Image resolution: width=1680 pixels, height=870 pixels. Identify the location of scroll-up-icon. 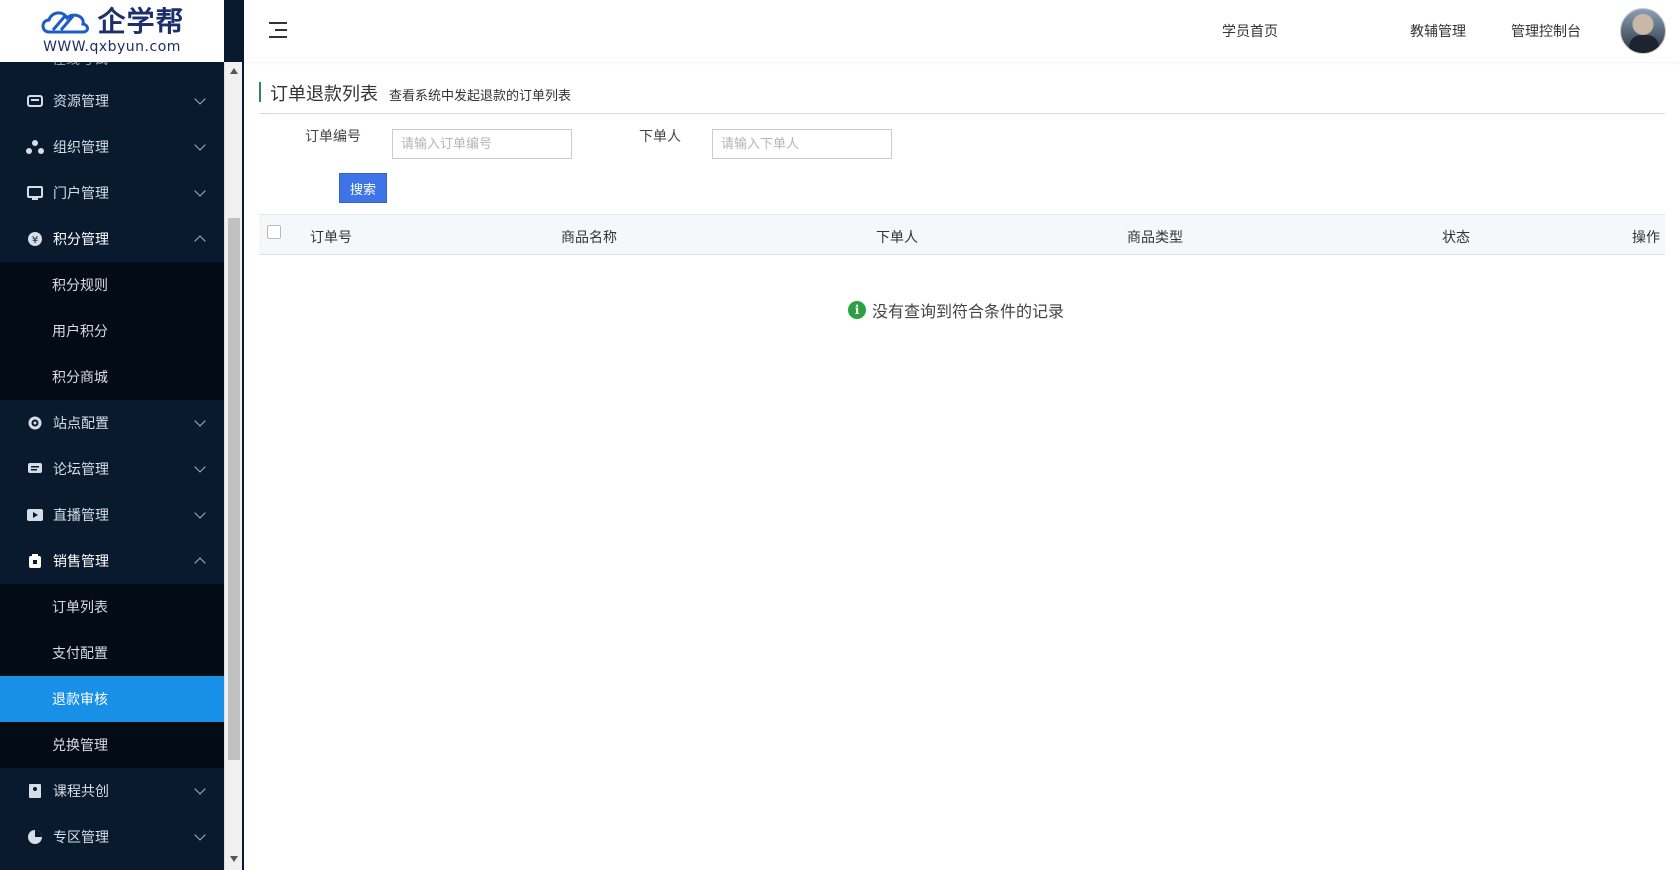
(234, 71).